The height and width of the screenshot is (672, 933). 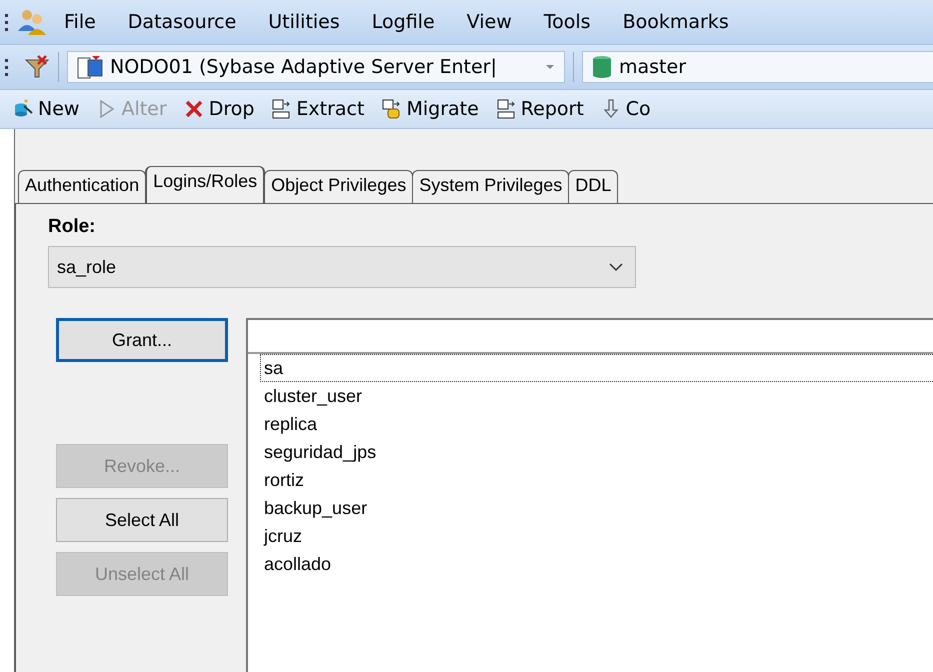 I want to click on list-item: rortiz, so click(x=590, y=480).